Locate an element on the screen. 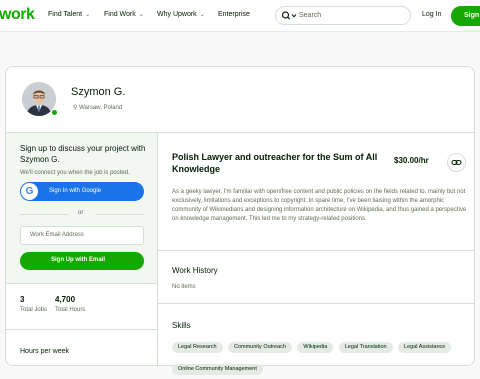 Image resolution: width=480 pixels, height=379 pixels. google-icon: G is located at coordinates (29, 191).